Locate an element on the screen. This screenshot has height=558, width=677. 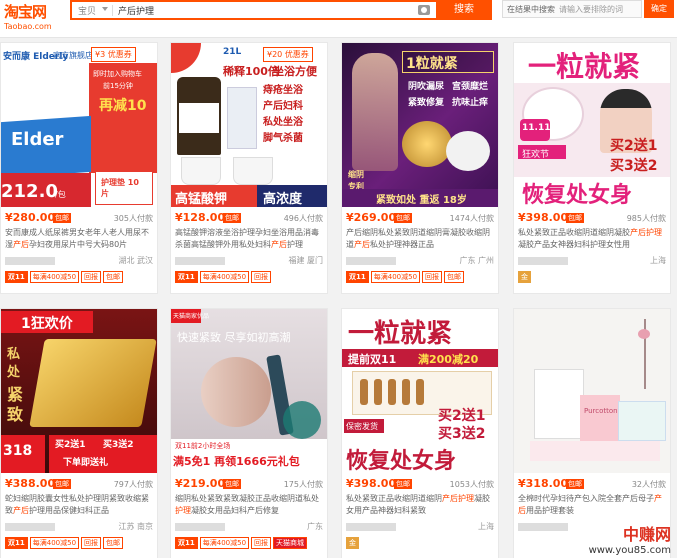
sales-count: 1474人付款 is located at coordinates (471, 218).